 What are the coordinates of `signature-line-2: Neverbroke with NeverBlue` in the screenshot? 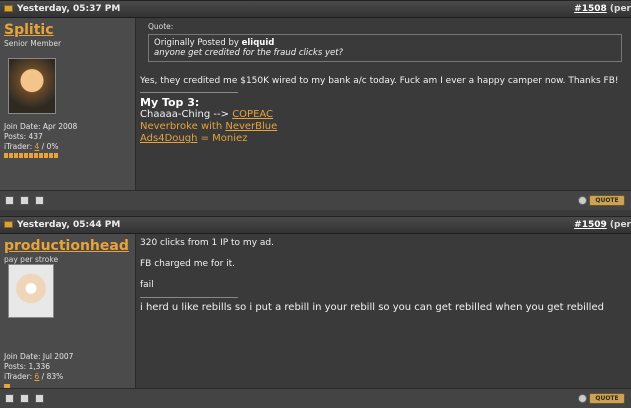 It's located at (209, 126).